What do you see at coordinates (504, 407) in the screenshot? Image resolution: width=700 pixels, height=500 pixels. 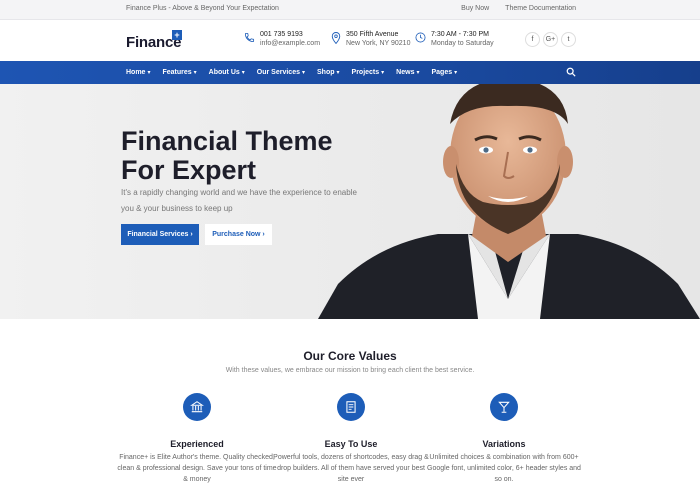 I see `cocktail-icon` at bounding box center [504, 407].